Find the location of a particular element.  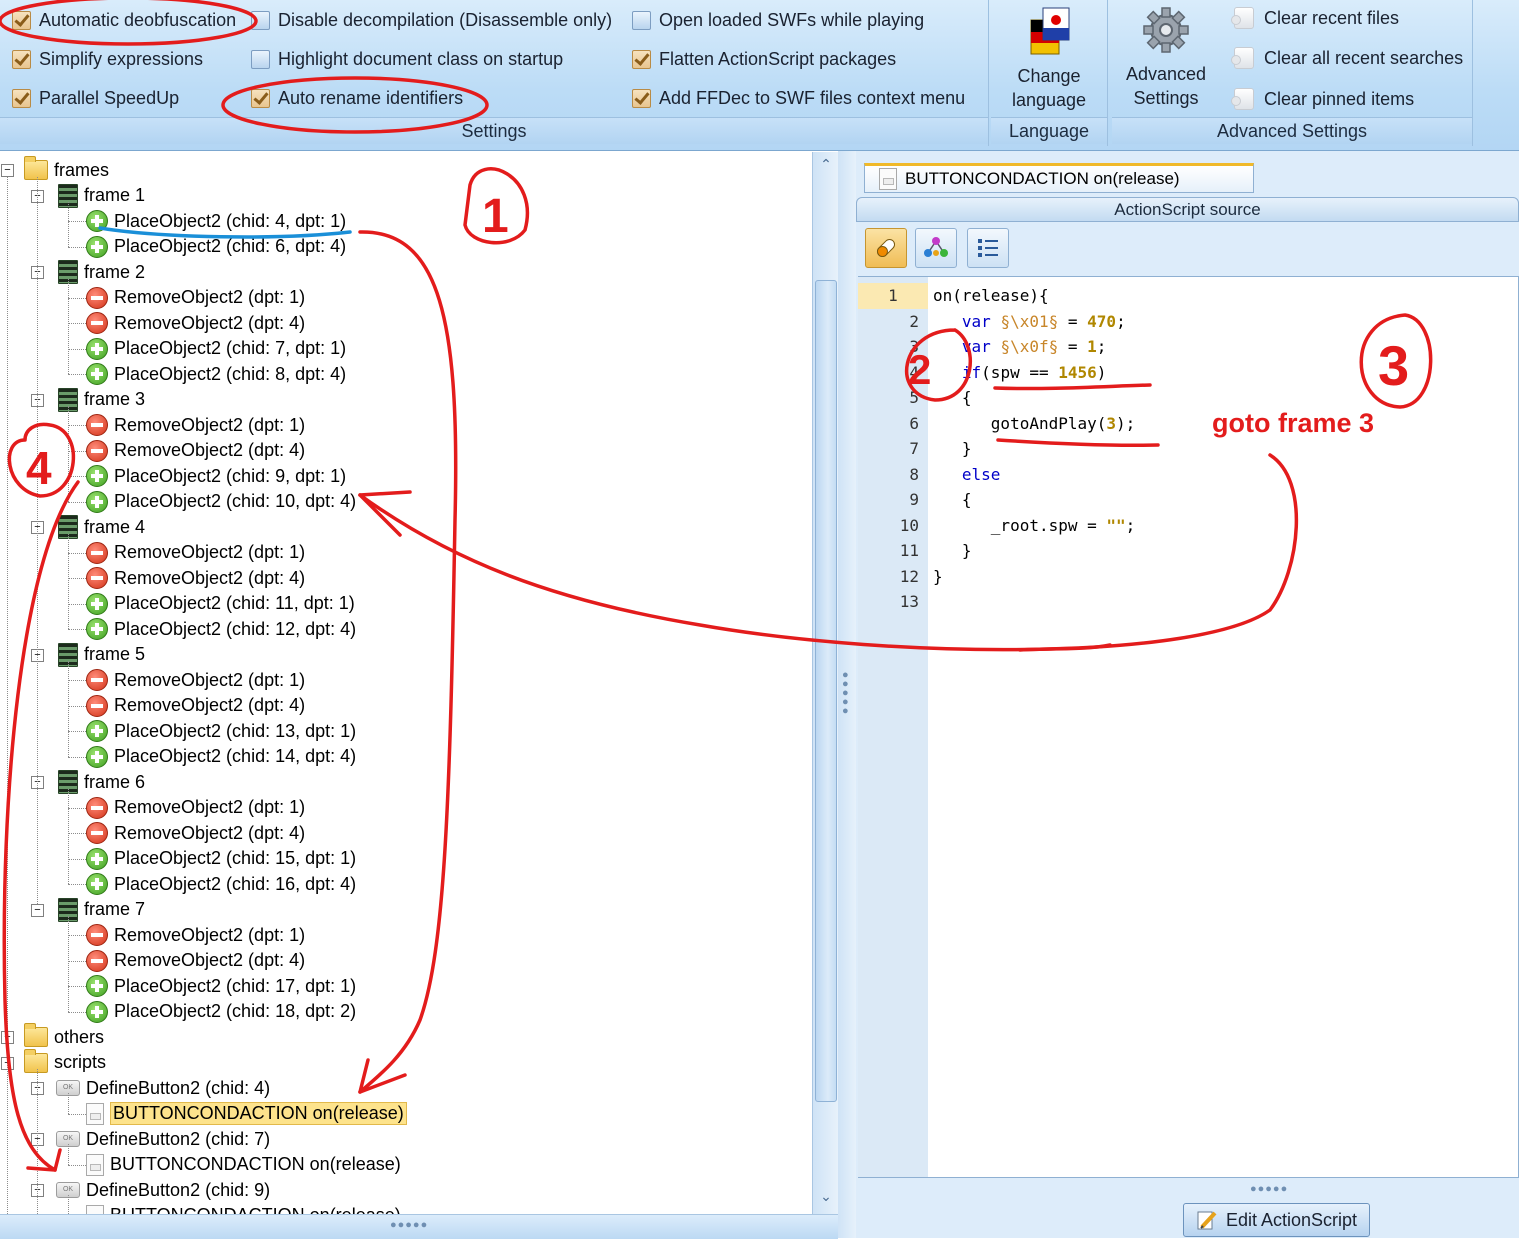

code-line: if(spw == 1456) is located at coordinates (1020, 373).